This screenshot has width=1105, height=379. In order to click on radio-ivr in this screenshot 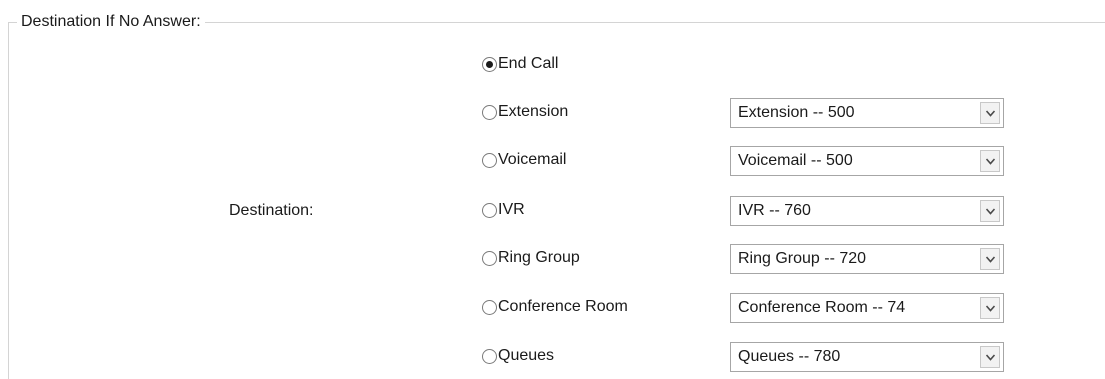, I will do `click(489, 210)`.